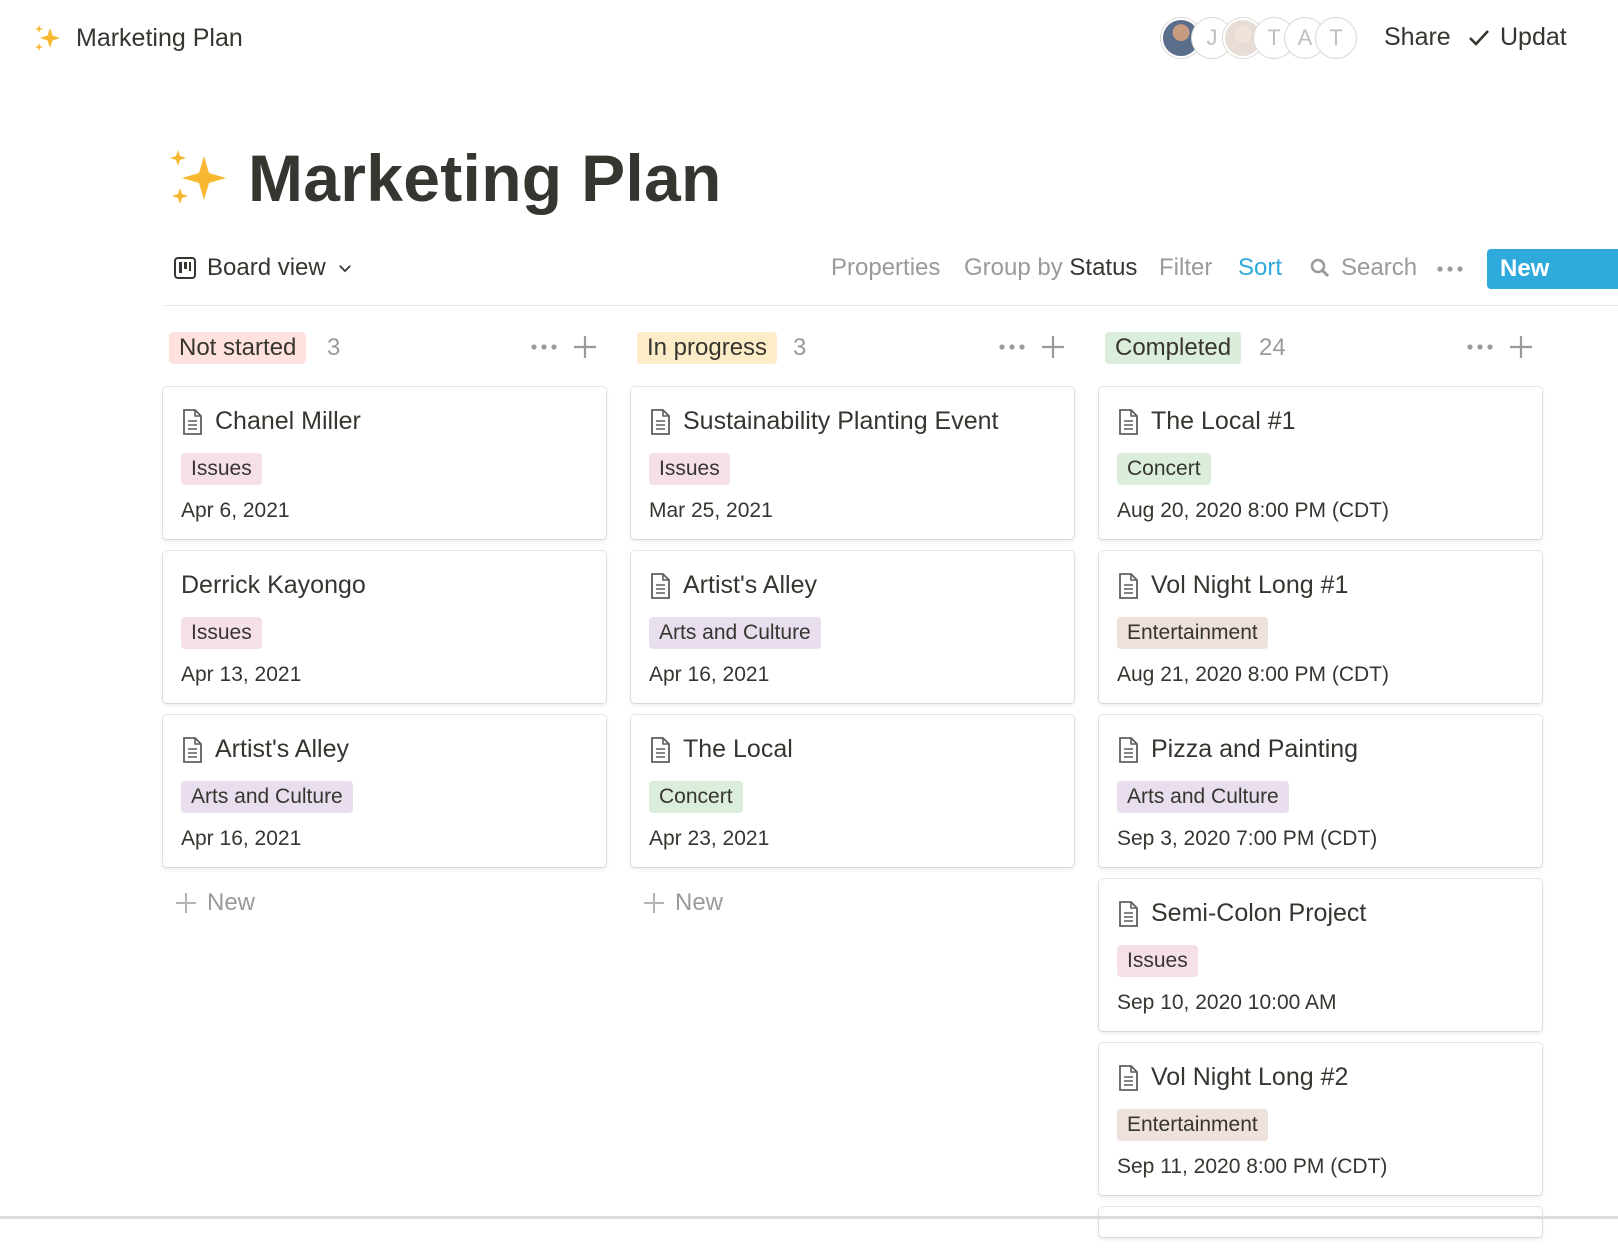 Image resolution: width=1618 pixels, height=1257 pixels. I want to click on search-label: Search, so click(1379, 267).